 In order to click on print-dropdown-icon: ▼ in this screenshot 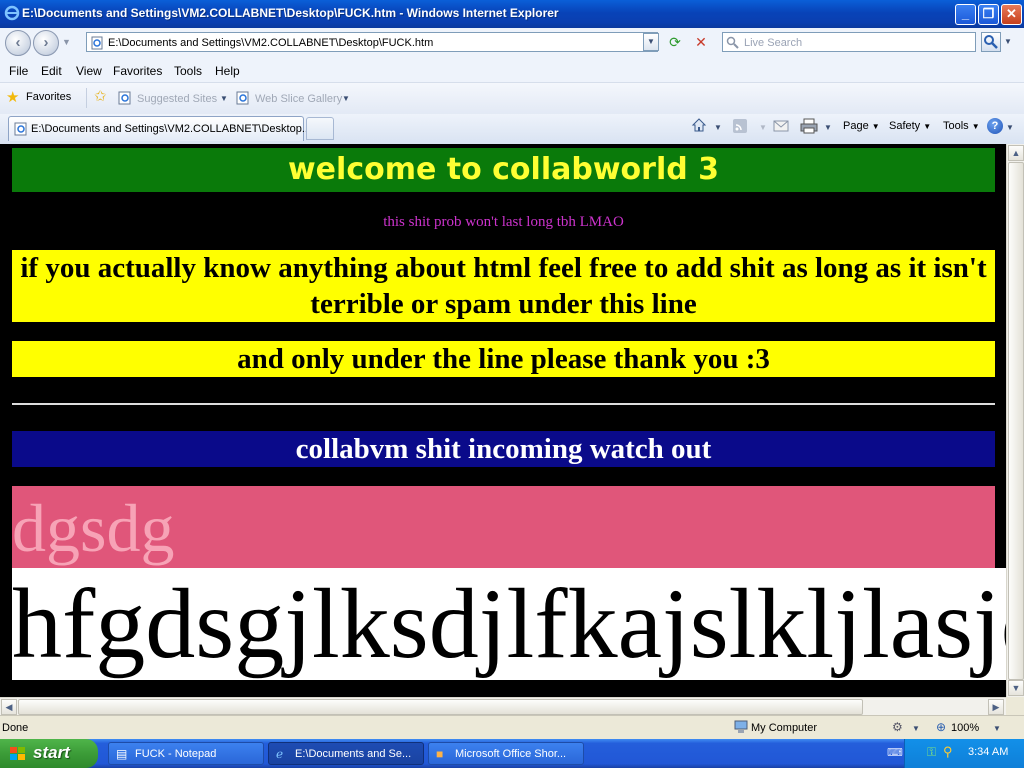, I will do `click(828, 127)`.